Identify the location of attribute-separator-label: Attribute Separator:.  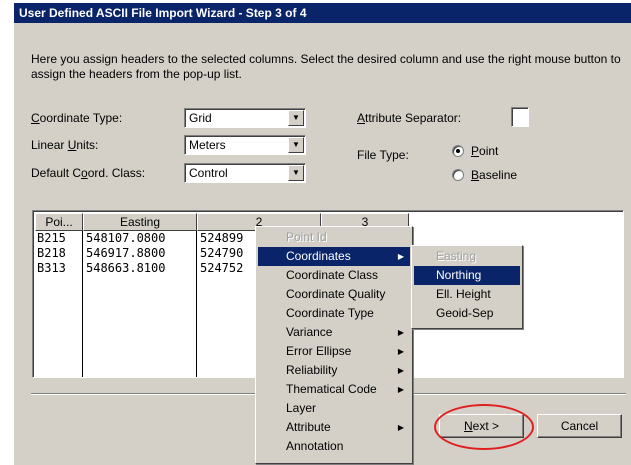
(409, 118).